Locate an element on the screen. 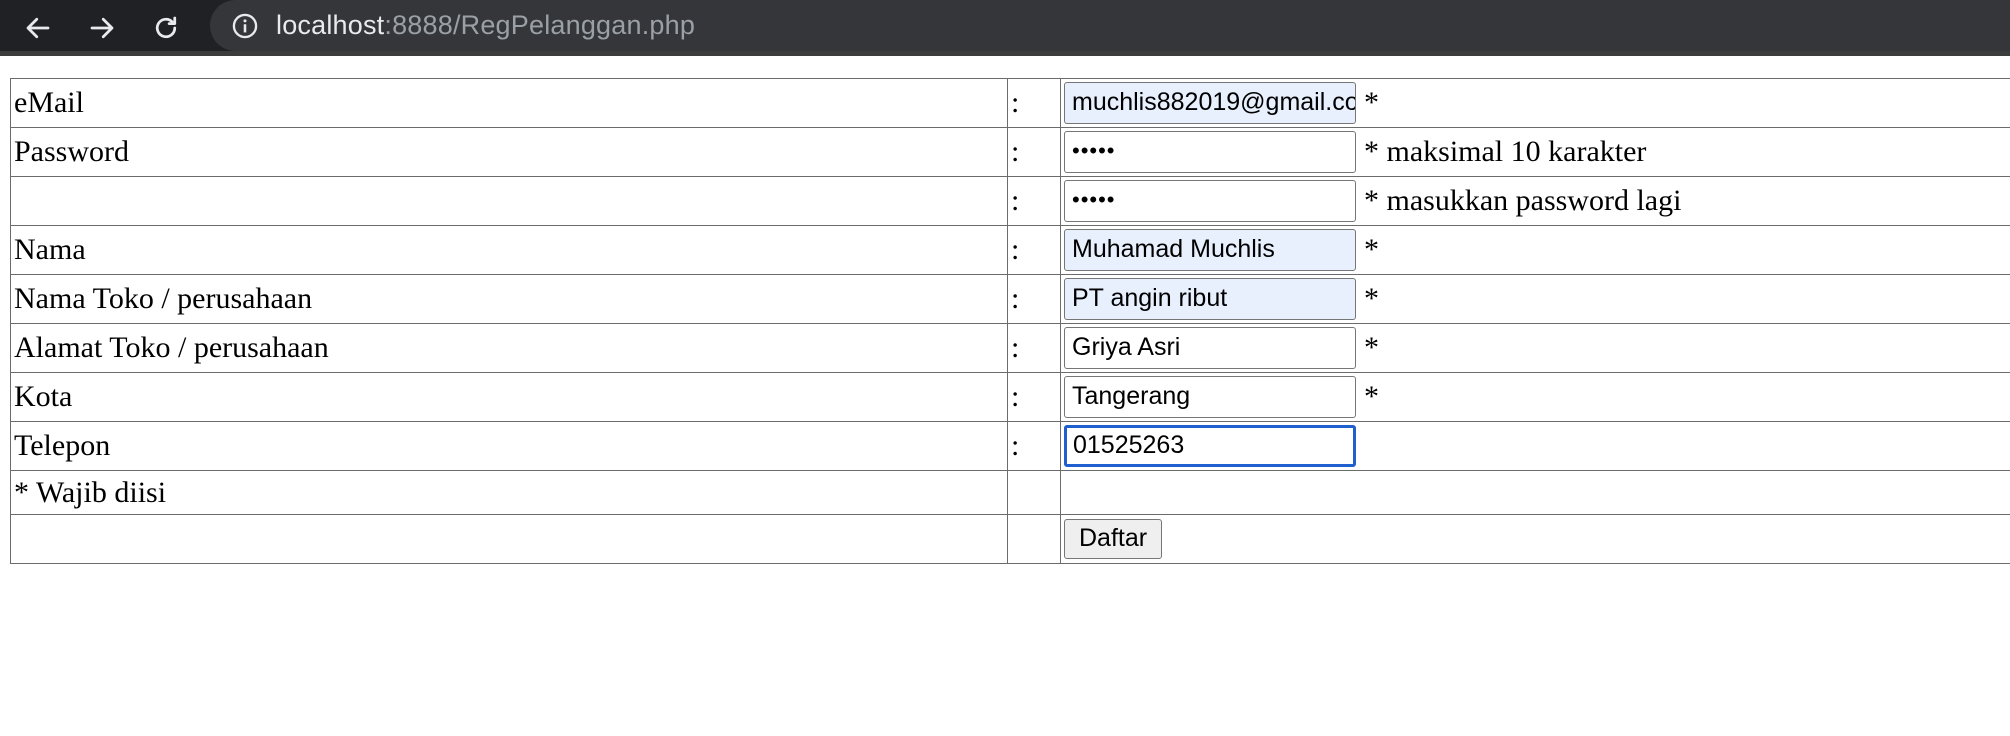 The width and height of the screenshot is (2010, 736). alamat-toko-input: Griya Asri is located at coordinates (1210, 348).